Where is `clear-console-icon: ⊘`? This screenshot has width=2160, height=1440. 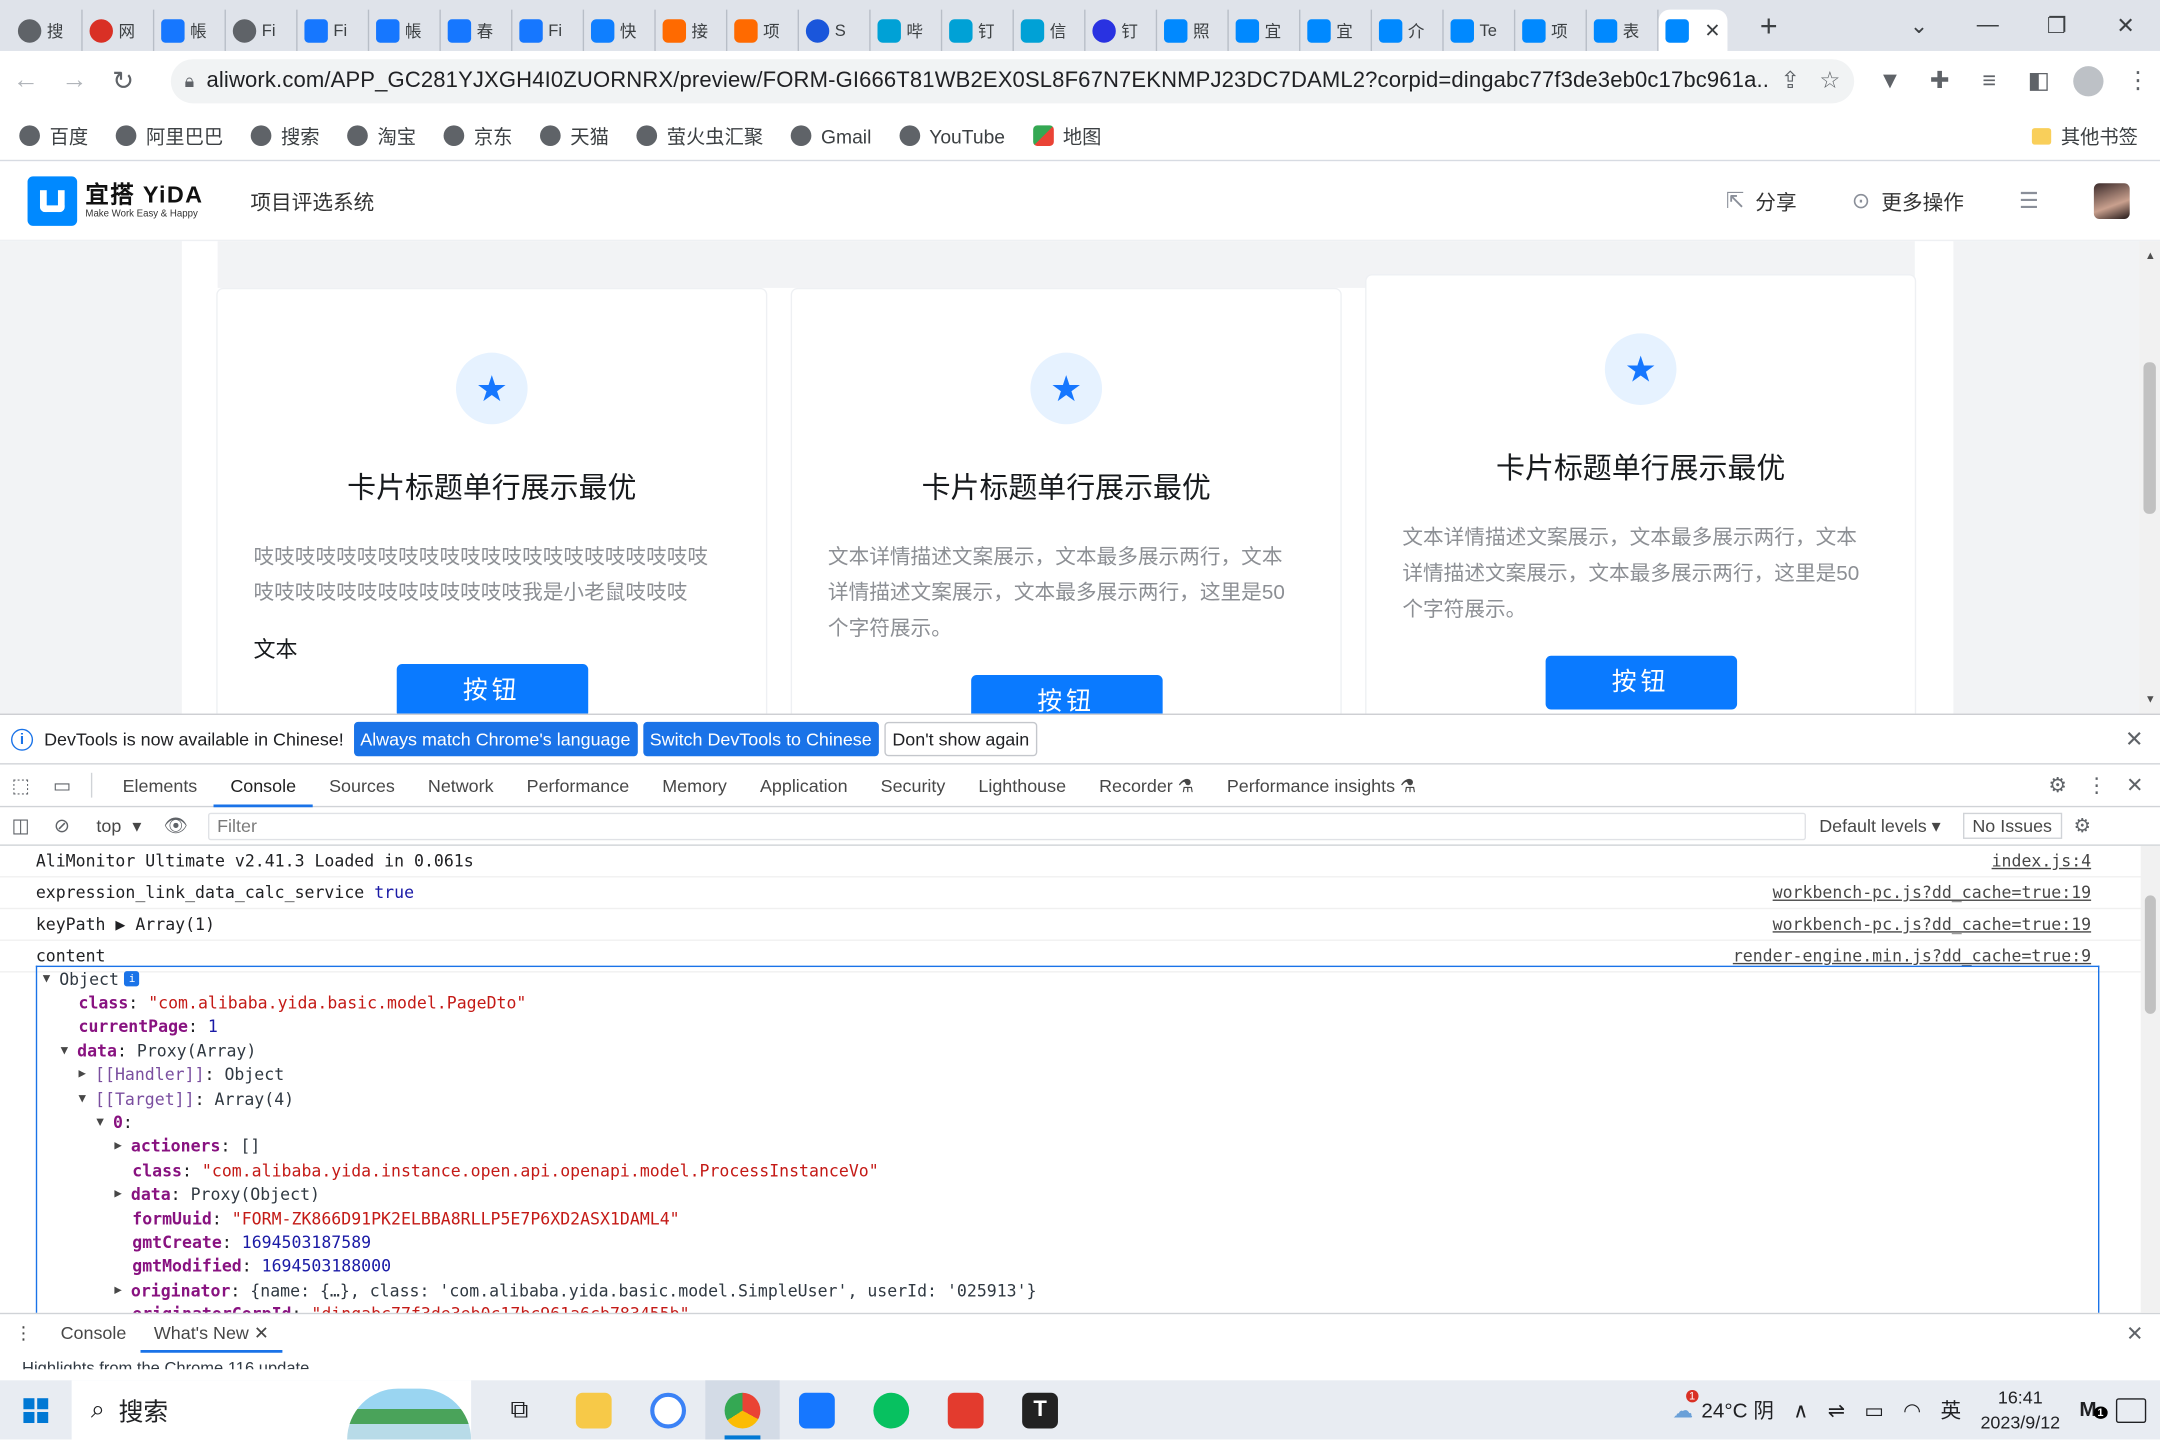 clear-console-icon: ⊘ is located at coordinates (61, 825).